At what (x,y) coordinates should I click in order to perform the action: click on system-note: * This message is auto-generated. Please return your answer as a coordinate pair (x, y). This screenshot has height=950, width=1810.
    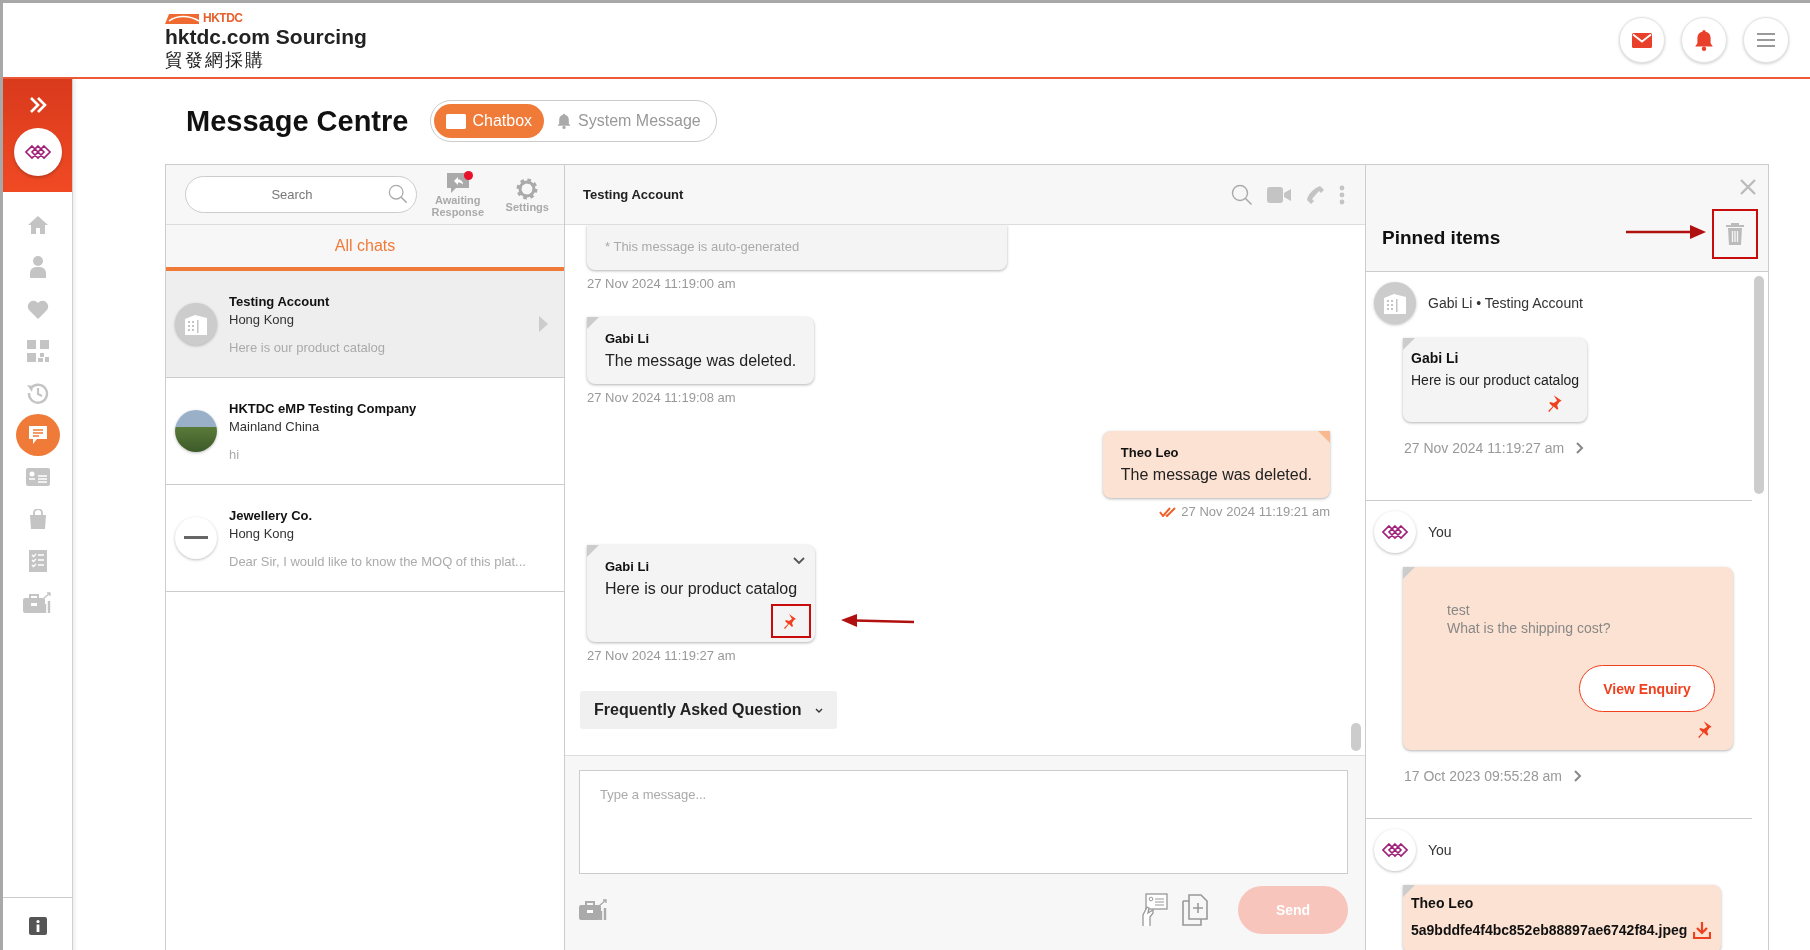
    Looking at the image, I should click on (703, 246).